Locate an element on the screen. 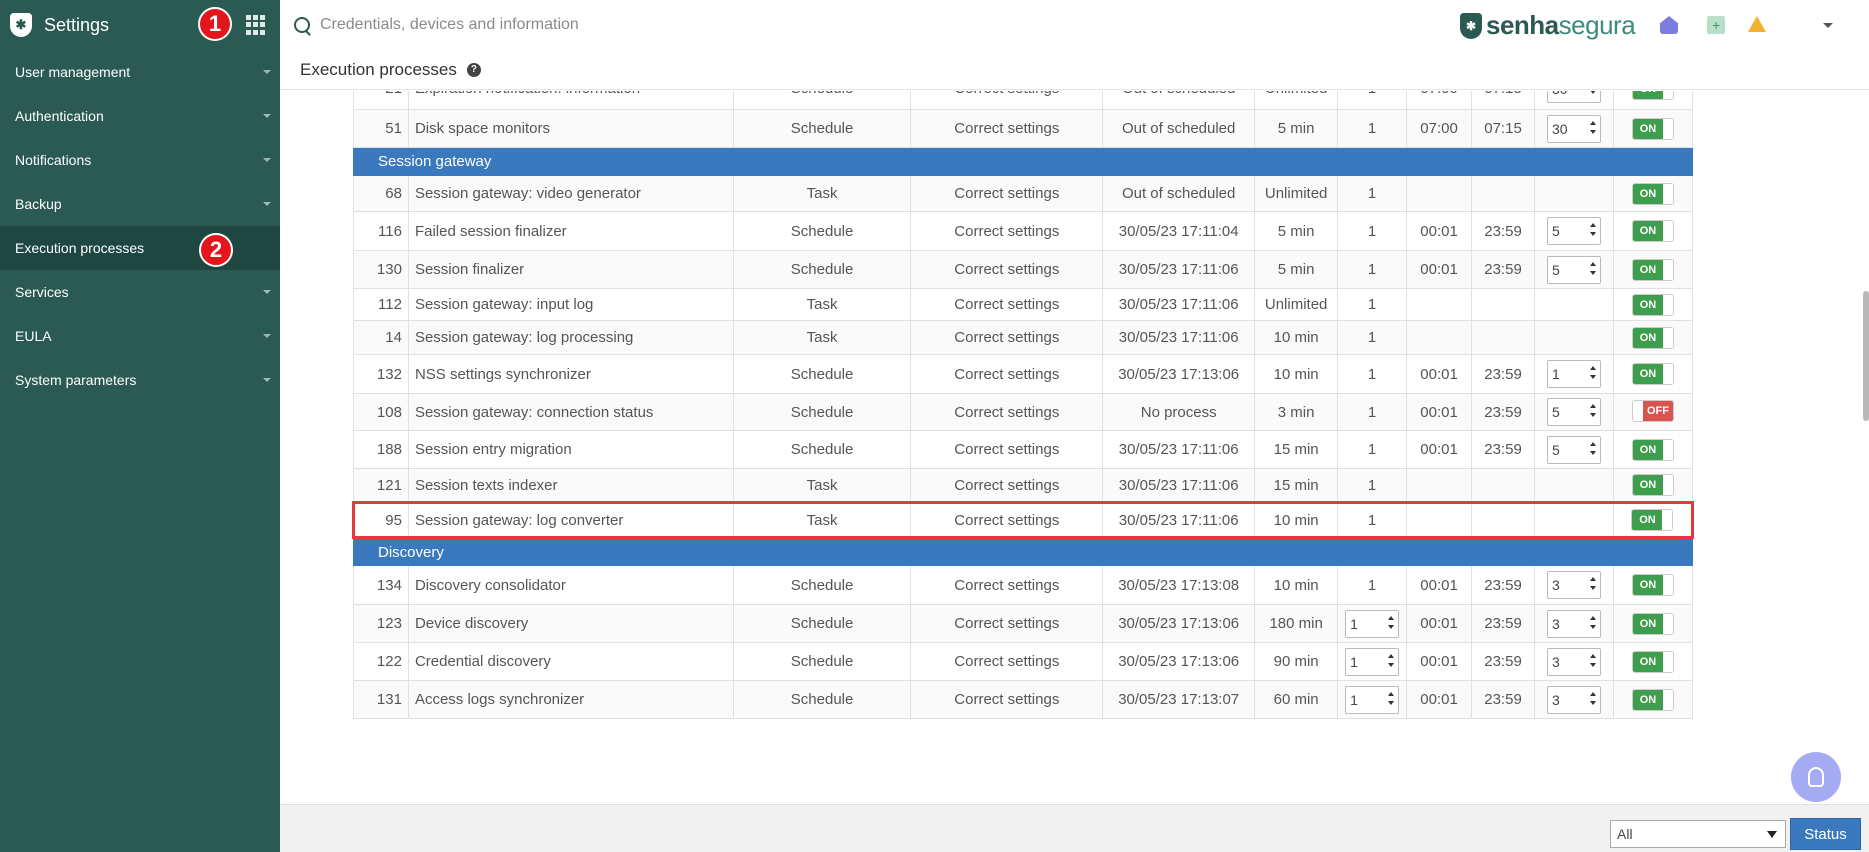 Image resolution: width=1869 pixels, height=852 pixels. user-menu-caret-icon is located at coordinates (1828, 25).